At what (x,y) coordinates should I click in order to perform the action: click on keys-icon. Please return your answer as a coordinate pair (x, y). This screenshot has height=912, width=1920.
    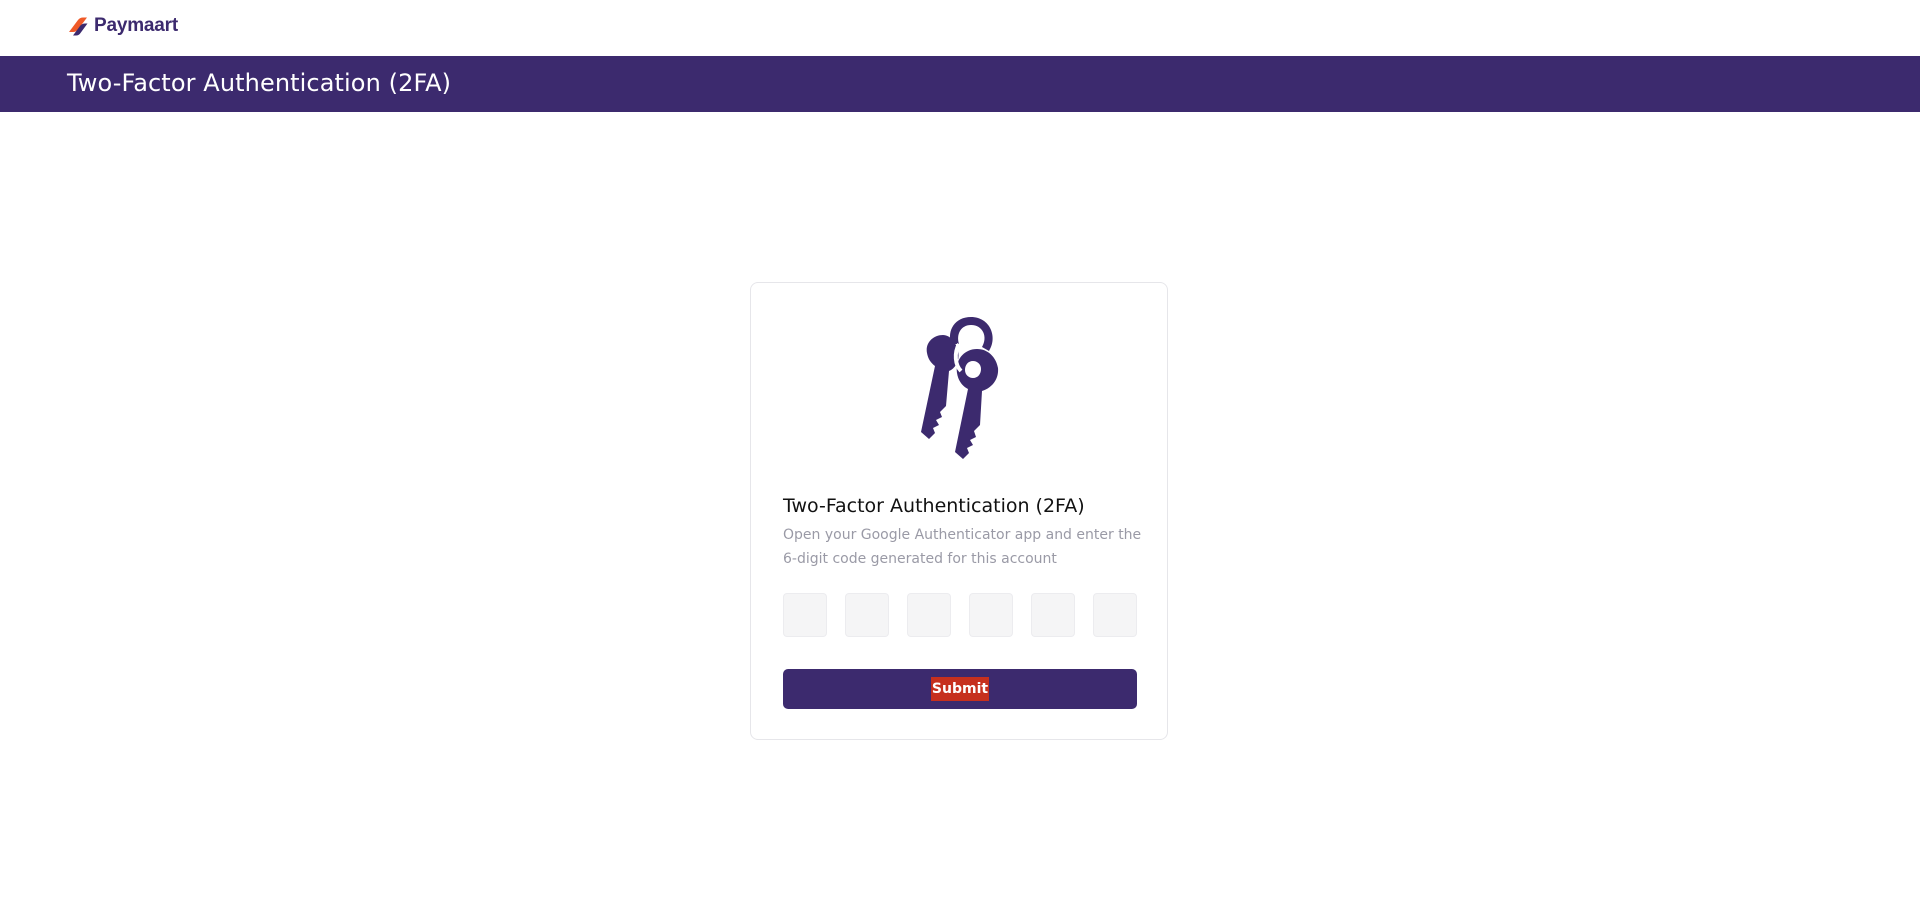
    Looking at the image, I should click on (960, 388).